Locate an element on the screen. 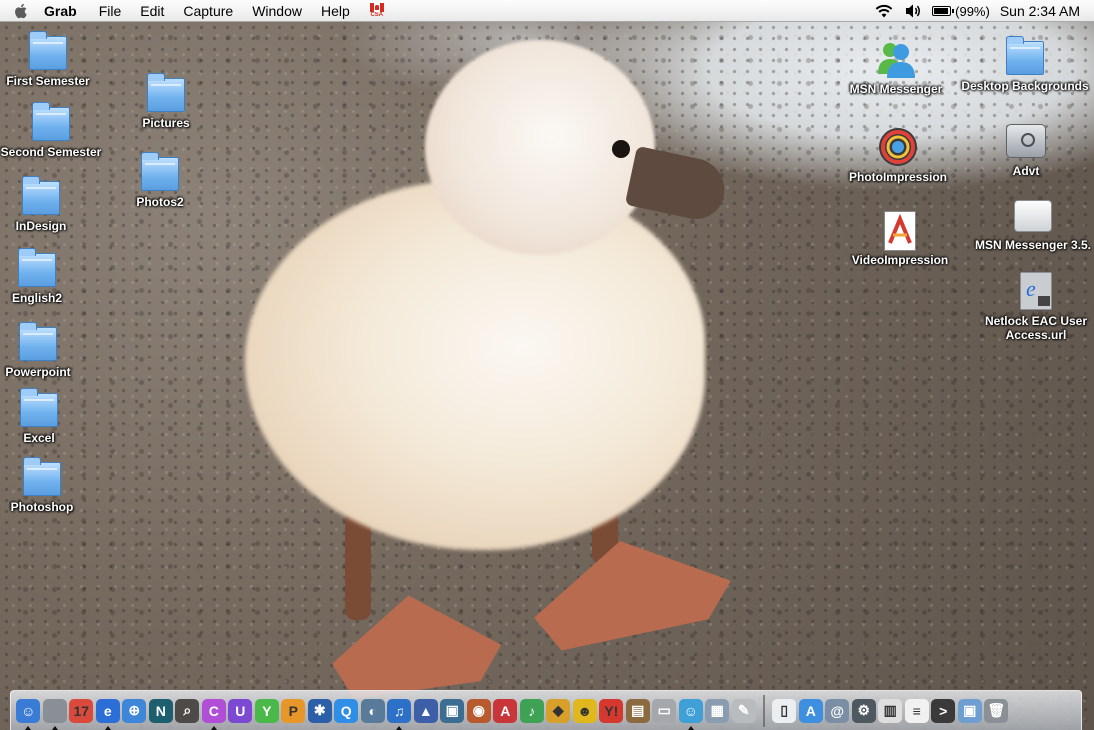 Image resolution: width=1094 pixels, height=730 pixels. piano-icon: ▥ is located at coordinates (890, 710).